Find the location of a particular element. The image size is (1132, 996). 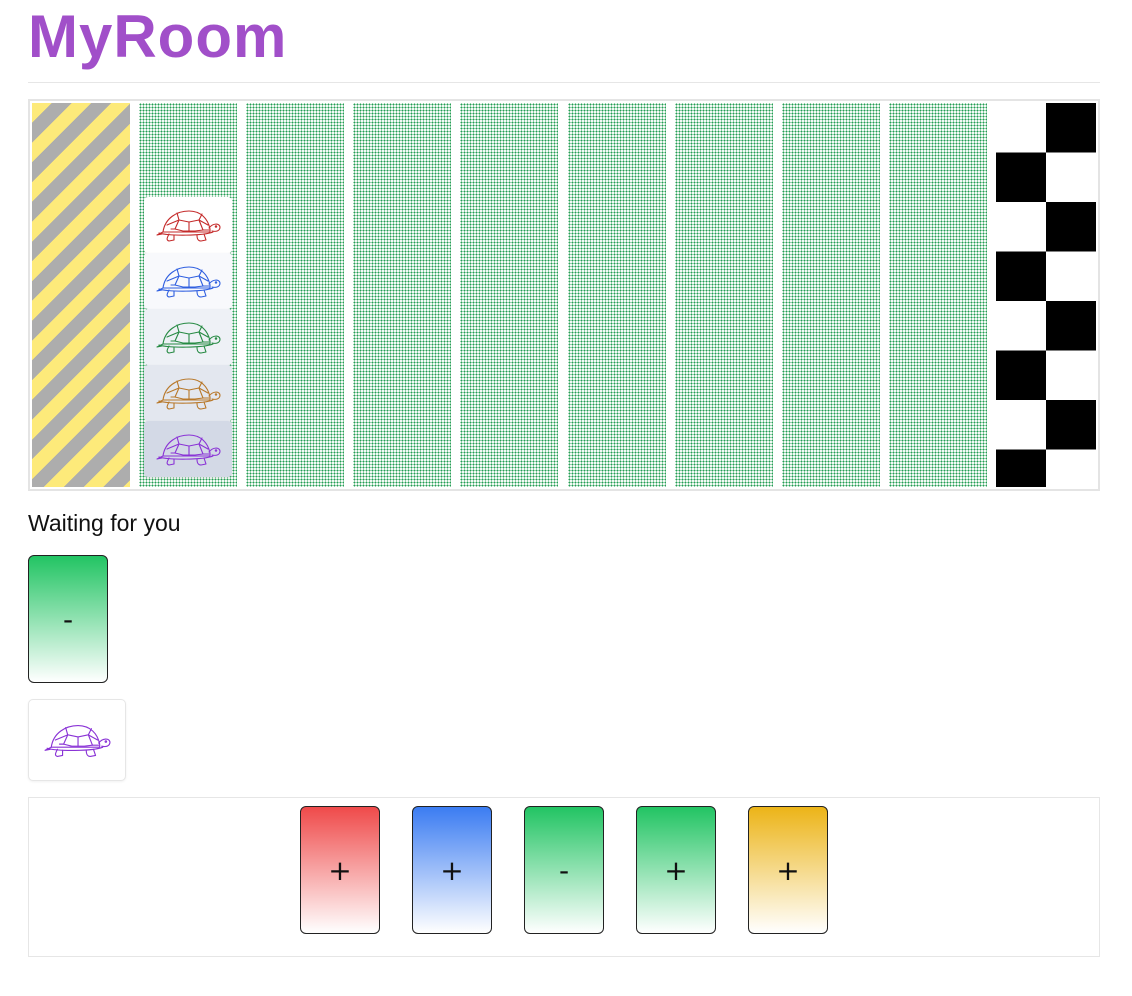

blue-turtle-icon is located at coordinates (188, 282).